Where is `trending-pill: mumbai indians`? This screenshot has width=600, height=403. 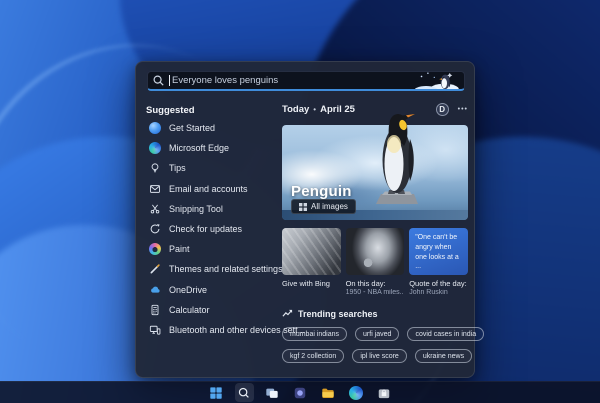 trending-pill: mumbai indians is located at coordinates (315, 334).